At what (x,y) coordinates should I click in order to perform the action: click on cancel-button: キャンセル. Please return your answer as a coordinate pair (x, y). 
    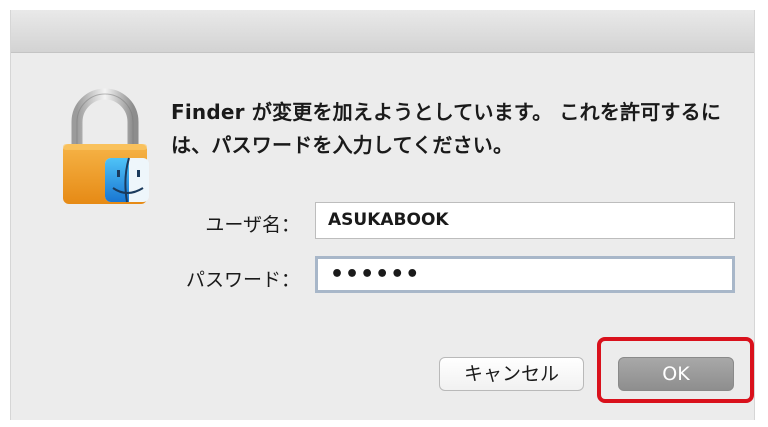
    Looking at the image, I should click on (511, 374).